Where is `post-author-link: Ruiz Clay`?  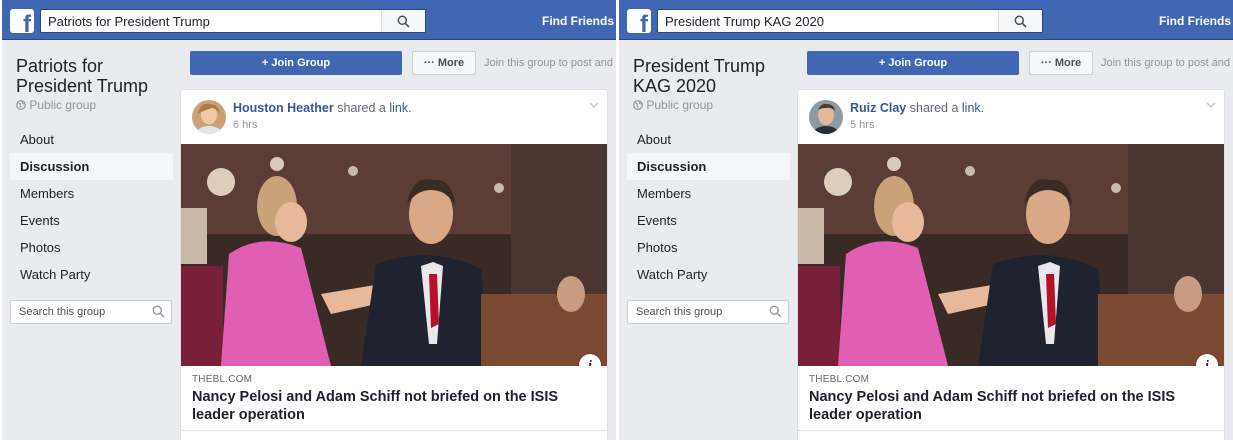
post-author-link: Ruiz Clay is located at coordinates (878, 108).